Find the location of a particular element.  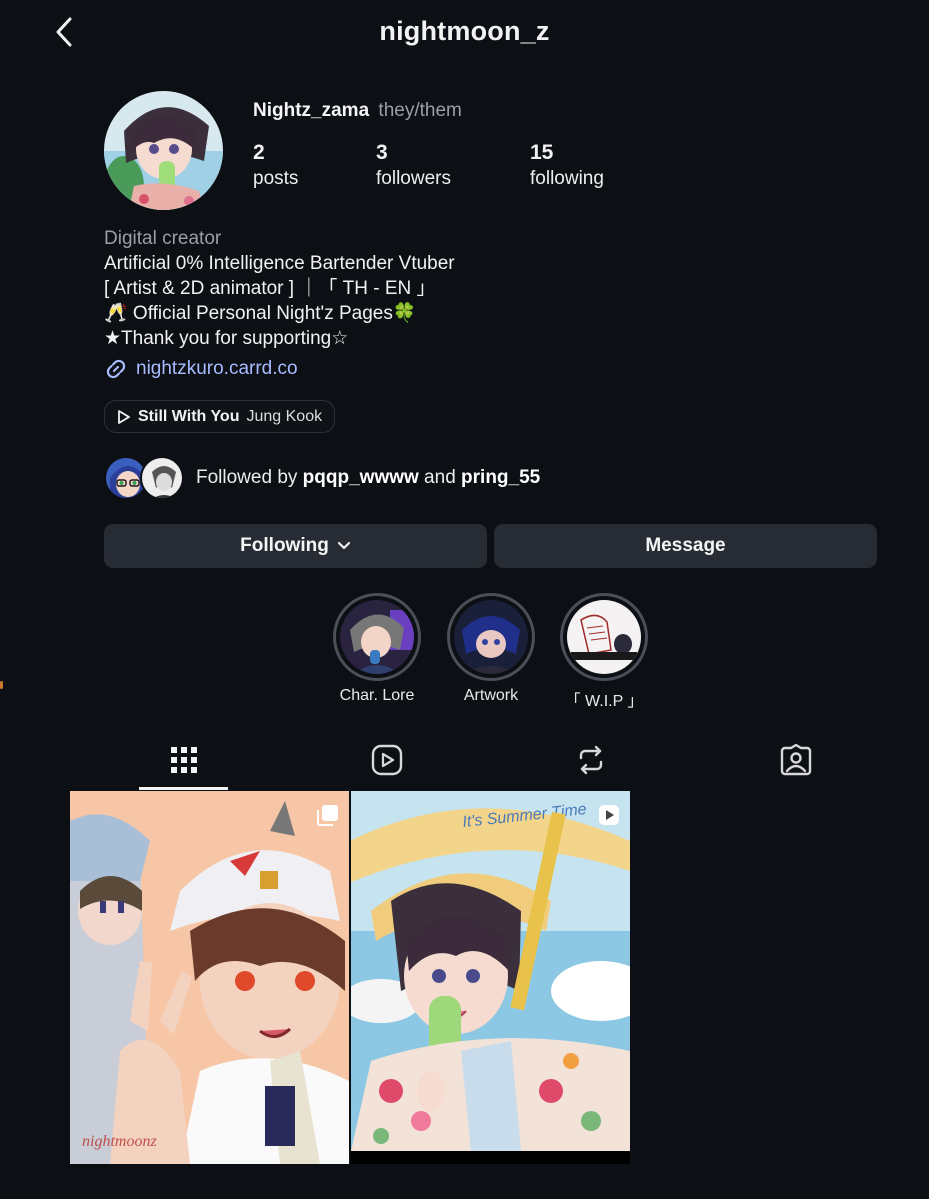

bio-line: ★Thank you for supporting☆ is located at coordinates (226, 338).